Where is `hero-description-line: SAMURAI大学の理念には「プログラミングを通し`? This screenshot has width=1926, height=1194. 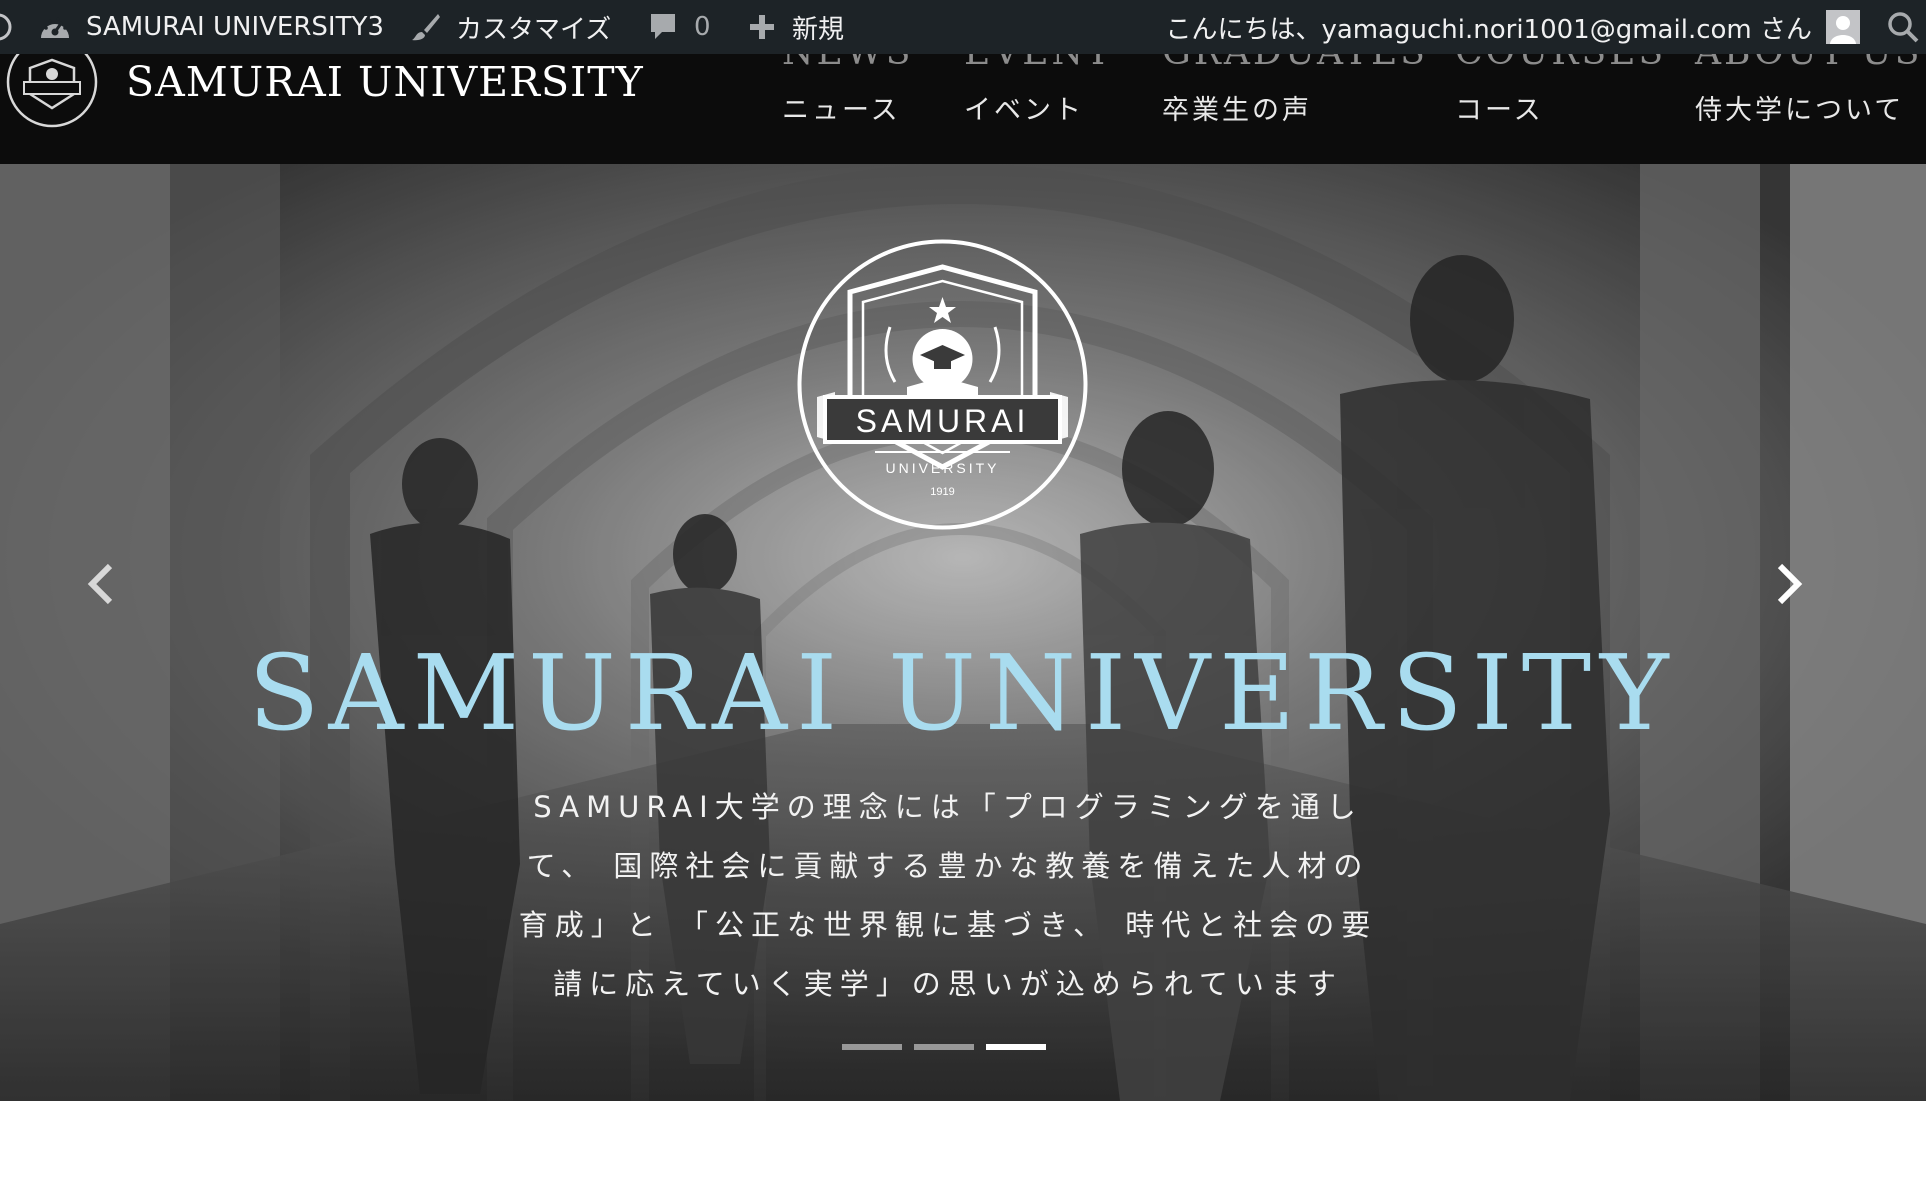 hero-description-line: SAMURAI大学の理念には「プログラミングを通し is located at coordinates (948, 807).